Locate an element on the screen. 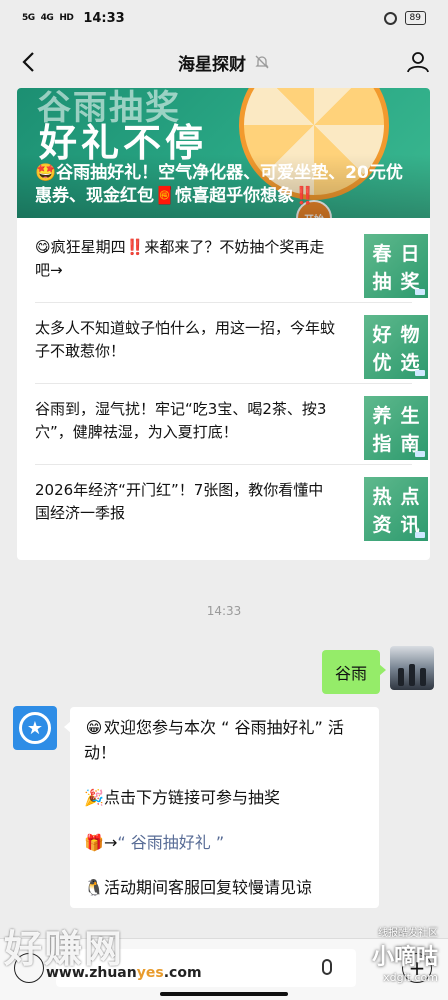 This screenshot has width=448, height=1000. penguin-emoji-icon: 🐧 is located at coordinates (94, 887).